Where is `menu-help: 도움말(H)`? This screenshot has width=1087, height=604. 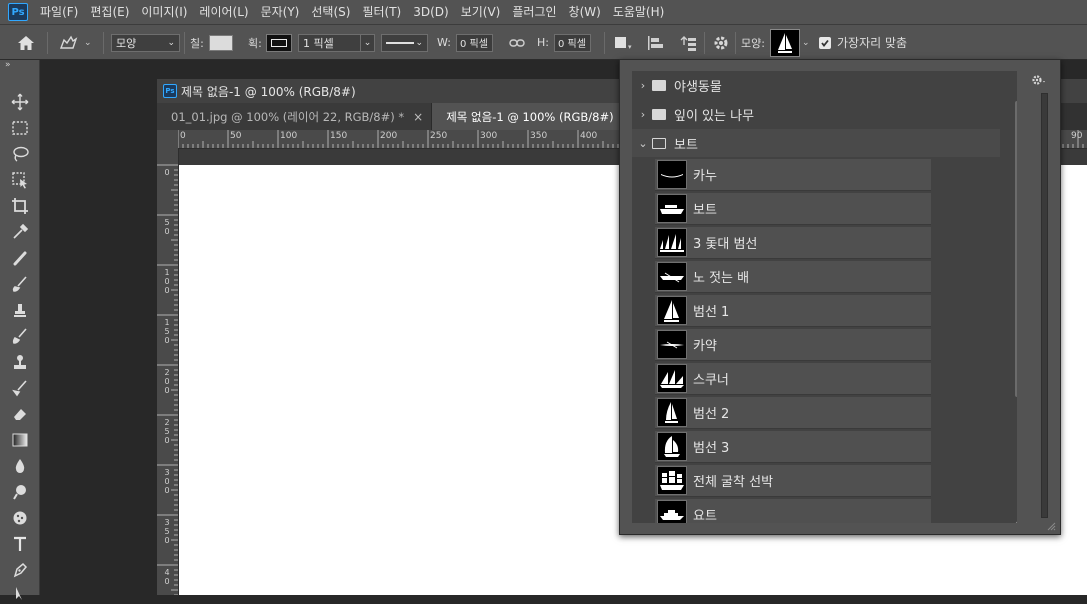 menu-help: 도움말(H) is located at coordinates (639, 12).